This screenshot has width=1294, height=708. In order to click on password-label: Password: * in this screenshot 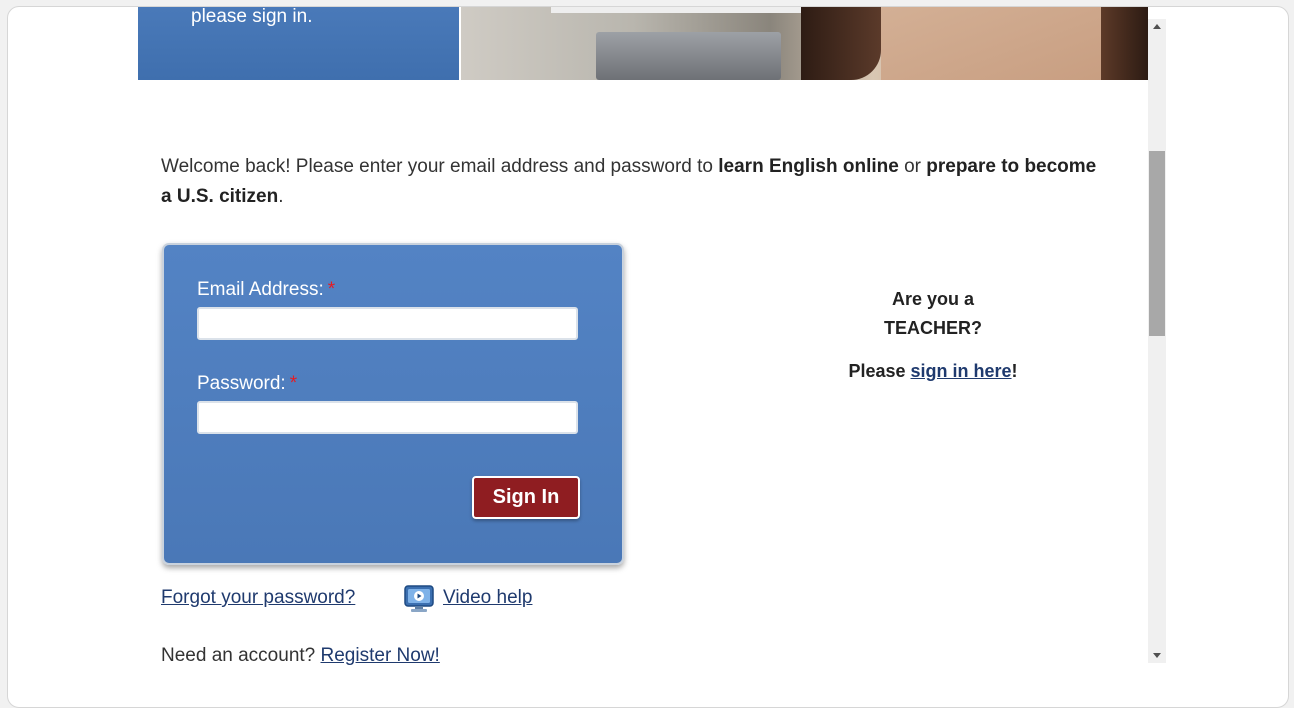, I will do `click(247, 384)`.